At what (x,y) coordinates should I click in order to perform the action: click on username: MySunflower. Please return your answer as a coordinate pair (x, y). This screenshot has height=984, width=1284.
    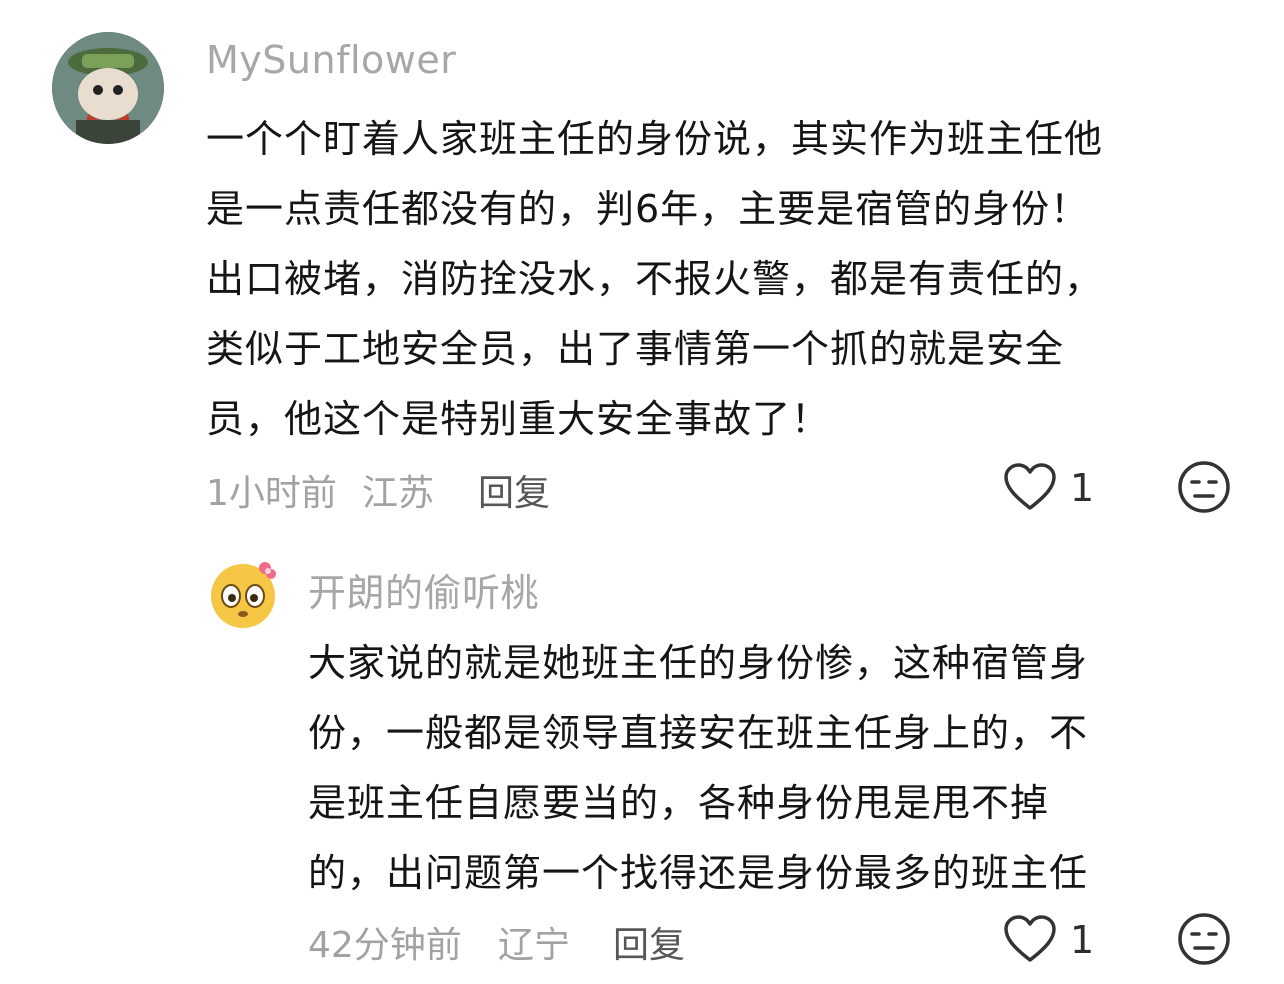
    Looking at the image, I should click on (331, 60).